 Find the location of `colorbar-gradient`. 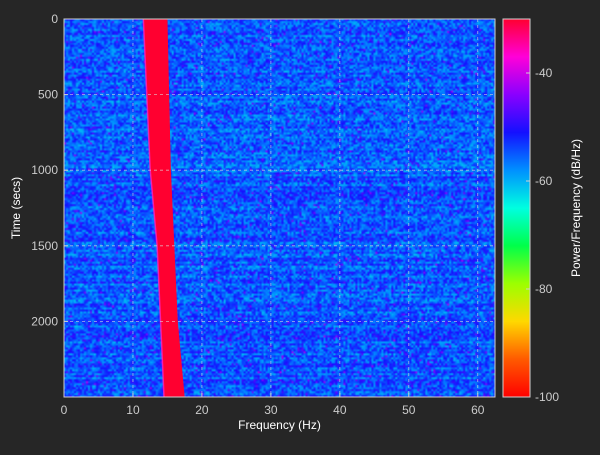

colorbar-gradient is located at coordinates (516, 208).